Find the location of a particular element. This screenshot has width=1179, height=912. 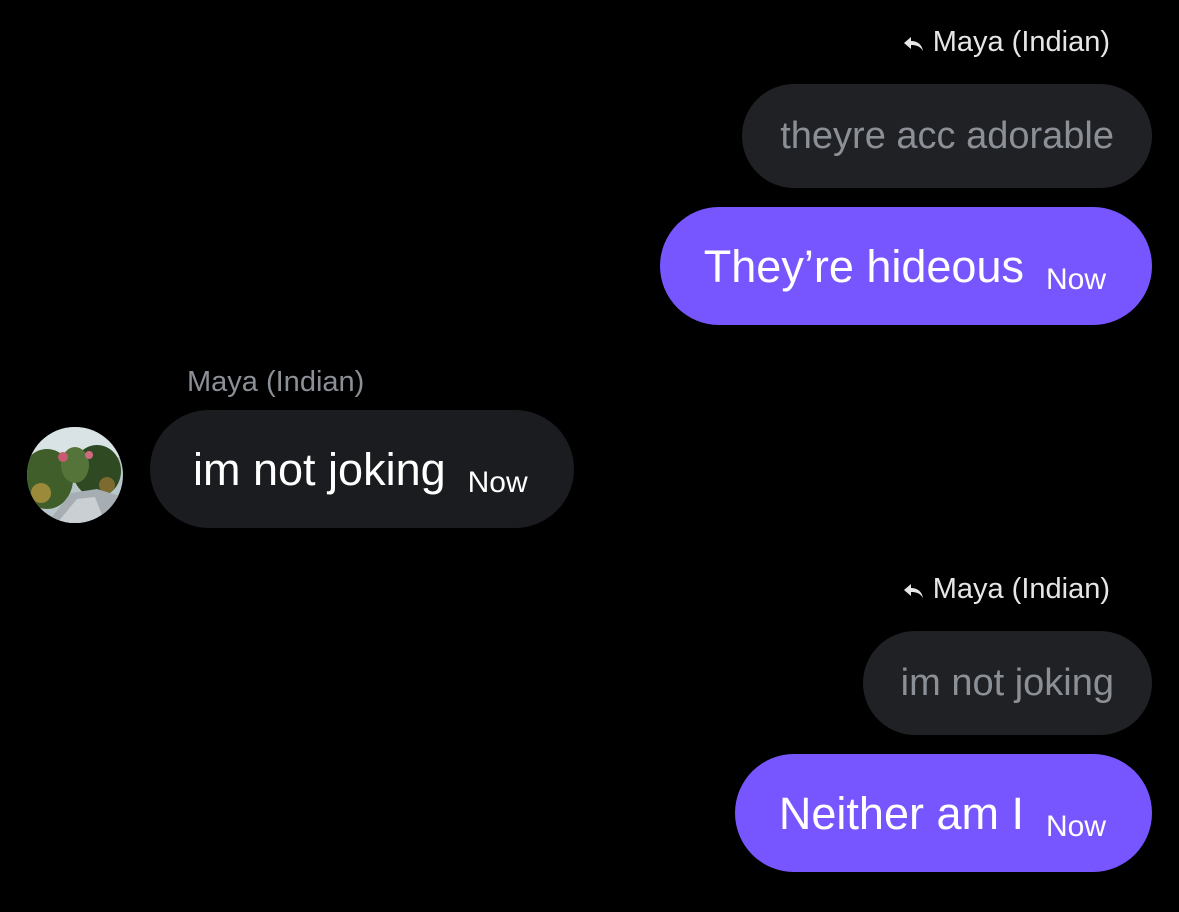

message-text: im not joking is located at coordinates (319, 469).